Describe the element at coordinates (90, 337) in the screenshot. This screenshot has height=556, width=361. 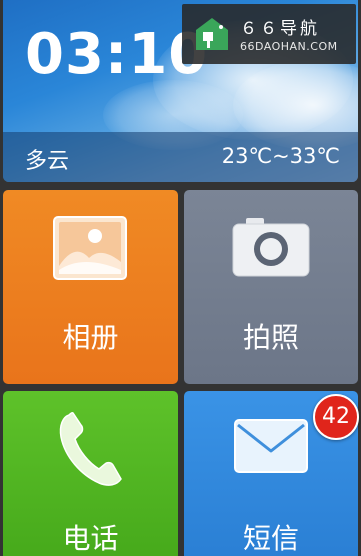
I see `app-label-photos: 相册` at that location.